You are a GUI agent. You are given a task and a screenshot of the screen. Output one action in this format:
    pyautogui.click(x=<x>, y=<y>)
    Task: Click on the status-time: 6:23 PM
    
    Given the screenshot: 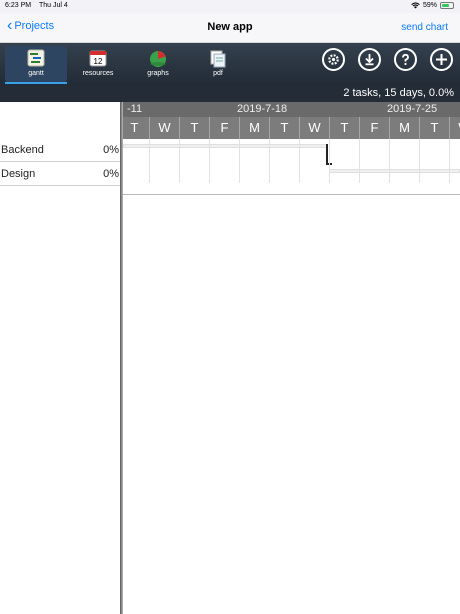 What is the action you would take?
    pyautogui.click(x=18, y=5)
    